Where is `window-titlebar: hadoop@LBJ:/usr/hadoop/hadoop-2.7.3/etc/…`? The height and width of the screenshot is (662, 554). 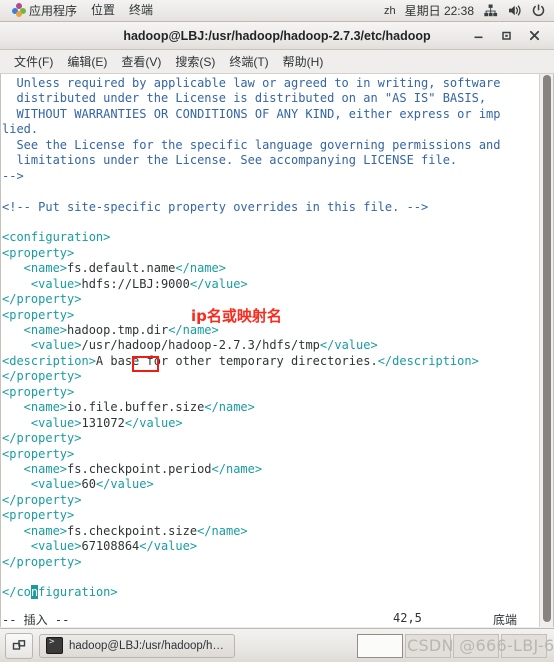 window-titlebar: hadoop@LBJ:/usr/hadoop/hadoop-2.7.3/etc/… is located at coordinates (277, 36).